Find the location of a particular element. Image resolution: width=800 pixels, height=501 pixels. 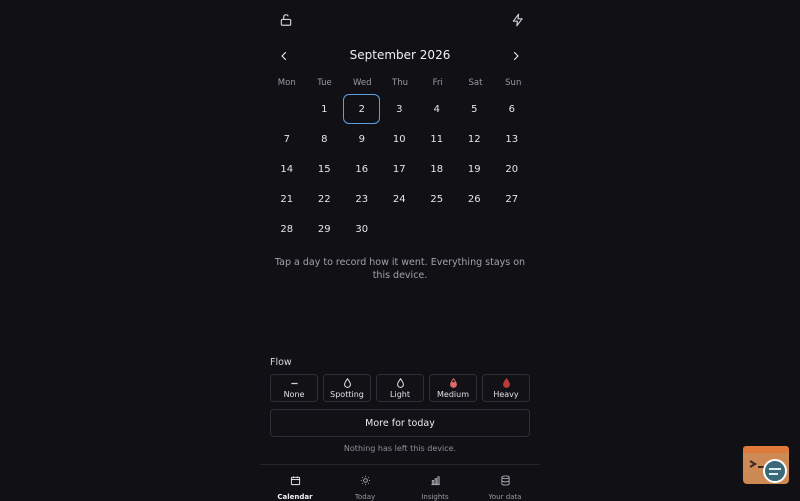

day-cell-selected: 2 is located at coordinates (362, 109).